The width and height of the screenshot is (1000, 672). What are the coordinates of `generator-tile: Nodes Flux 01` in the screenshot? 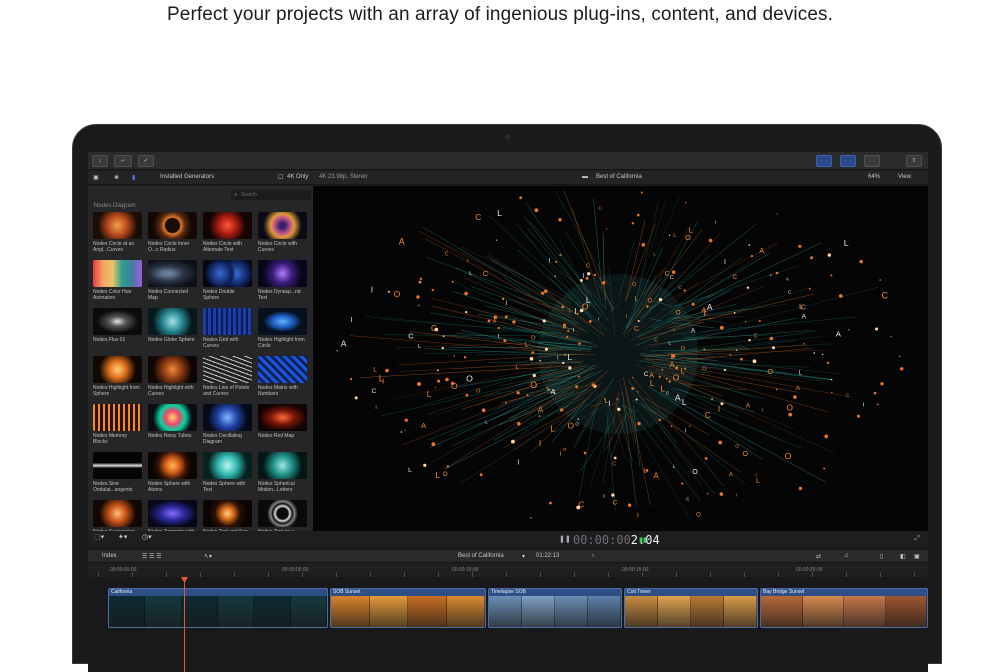 It's located at (117, 329).